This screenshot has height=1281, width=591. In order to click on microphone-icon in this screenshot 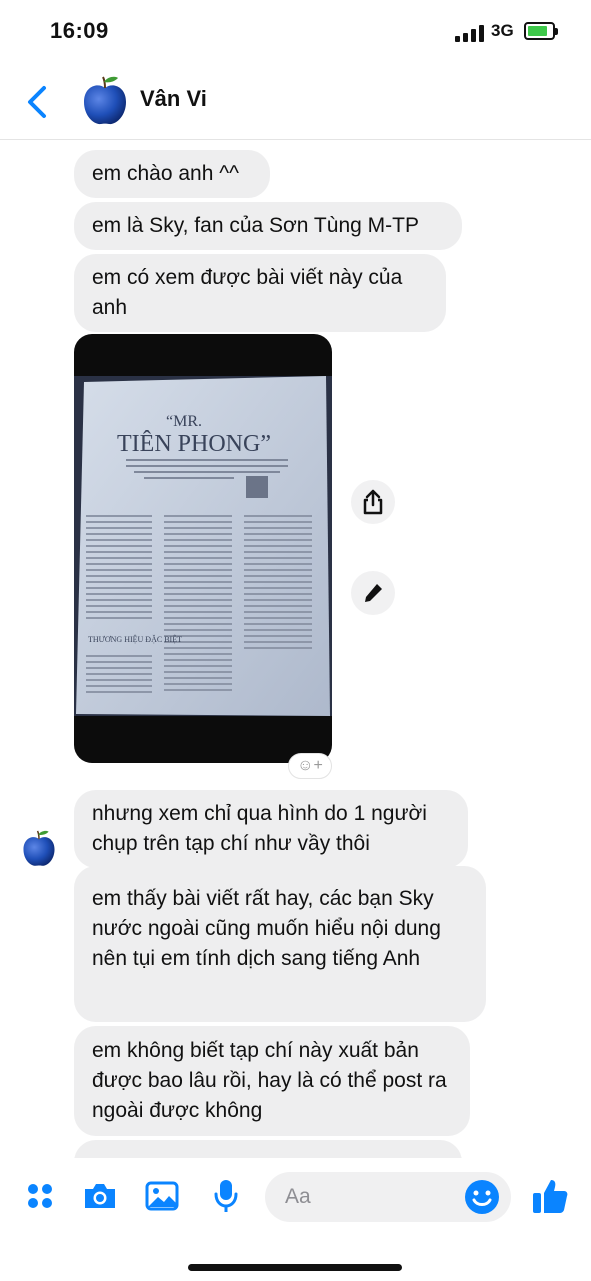, I will do `click(226, 1196)`.